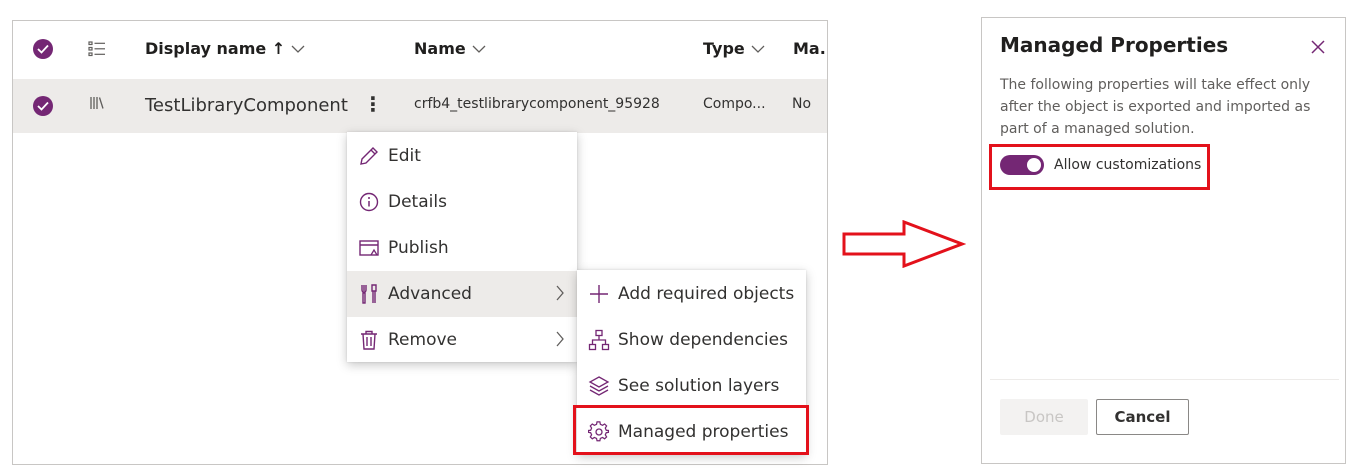 Image resolution: width=1361 pixels, height=476 pixels. What do you see at coordinates (1034, 165) in the screenshot?
I see `toggle-knob` at bounding box center [1034, 165].